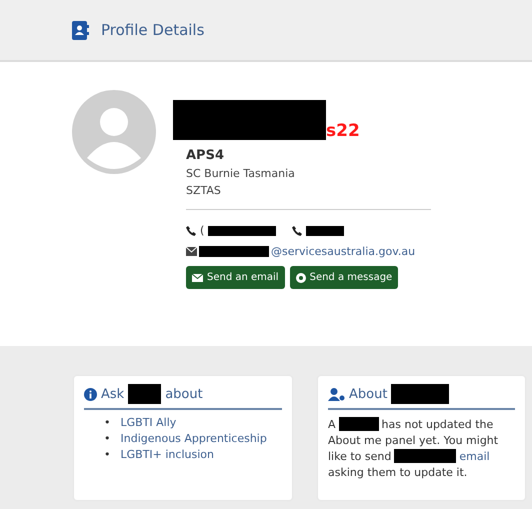  Describe the element at coordinates (193, 439) in the screenshot. I see `topic-item: Indigenous Apprenticeship` at that location.